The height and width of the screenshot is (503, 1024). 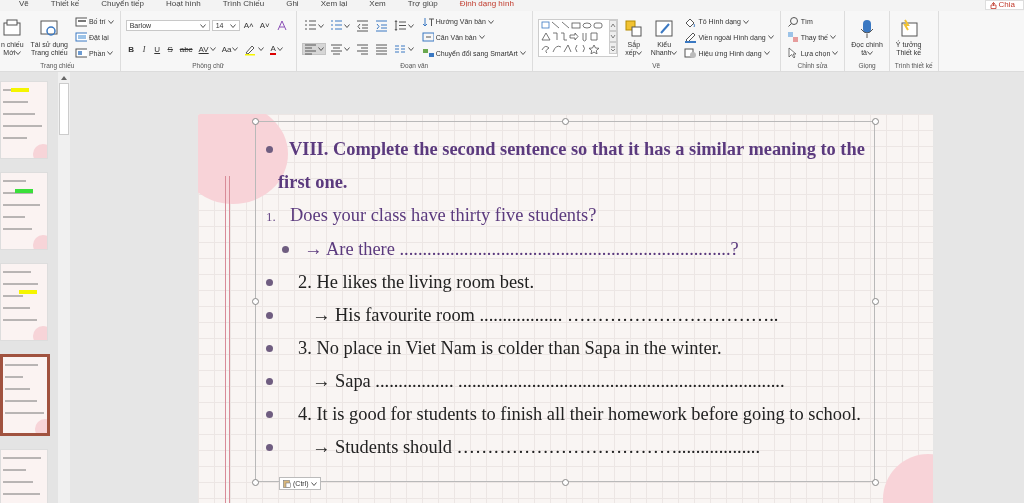 I want to click on menu-tab: Ghi, so click(x=292, y=4).